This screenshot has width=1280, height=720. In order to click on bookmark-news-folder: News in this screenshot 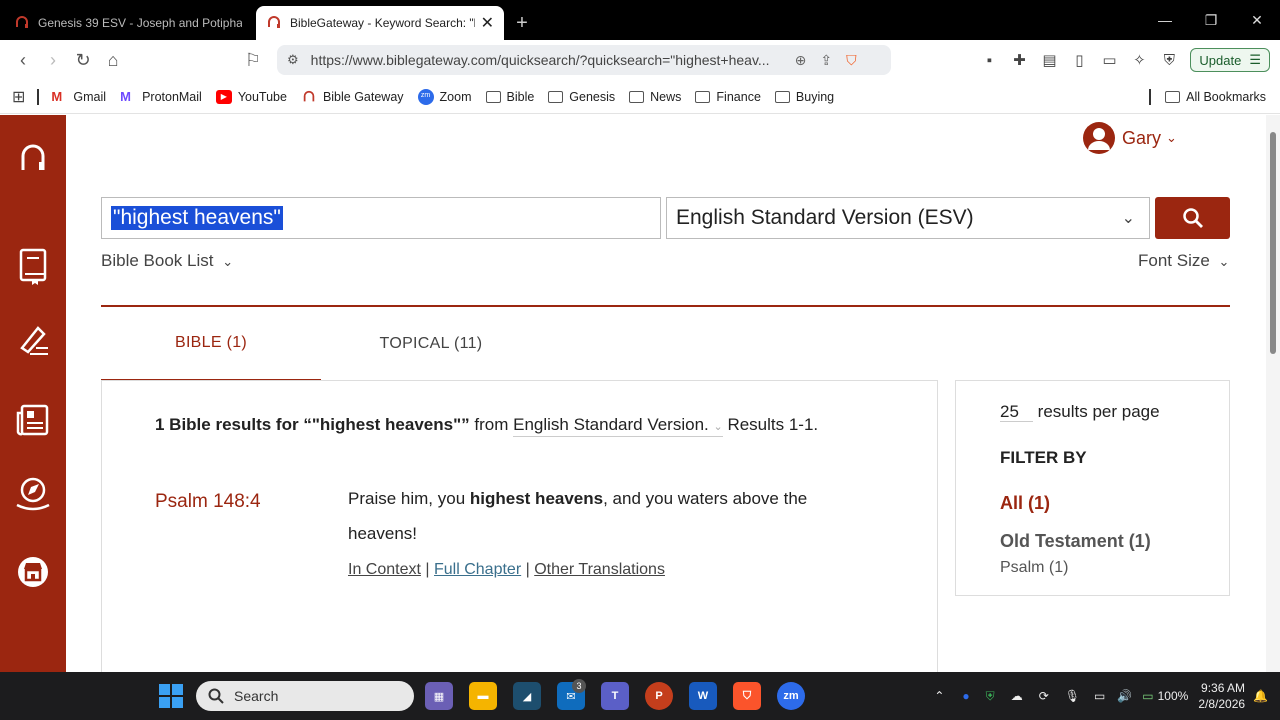, I will do `click(655, 97)`.